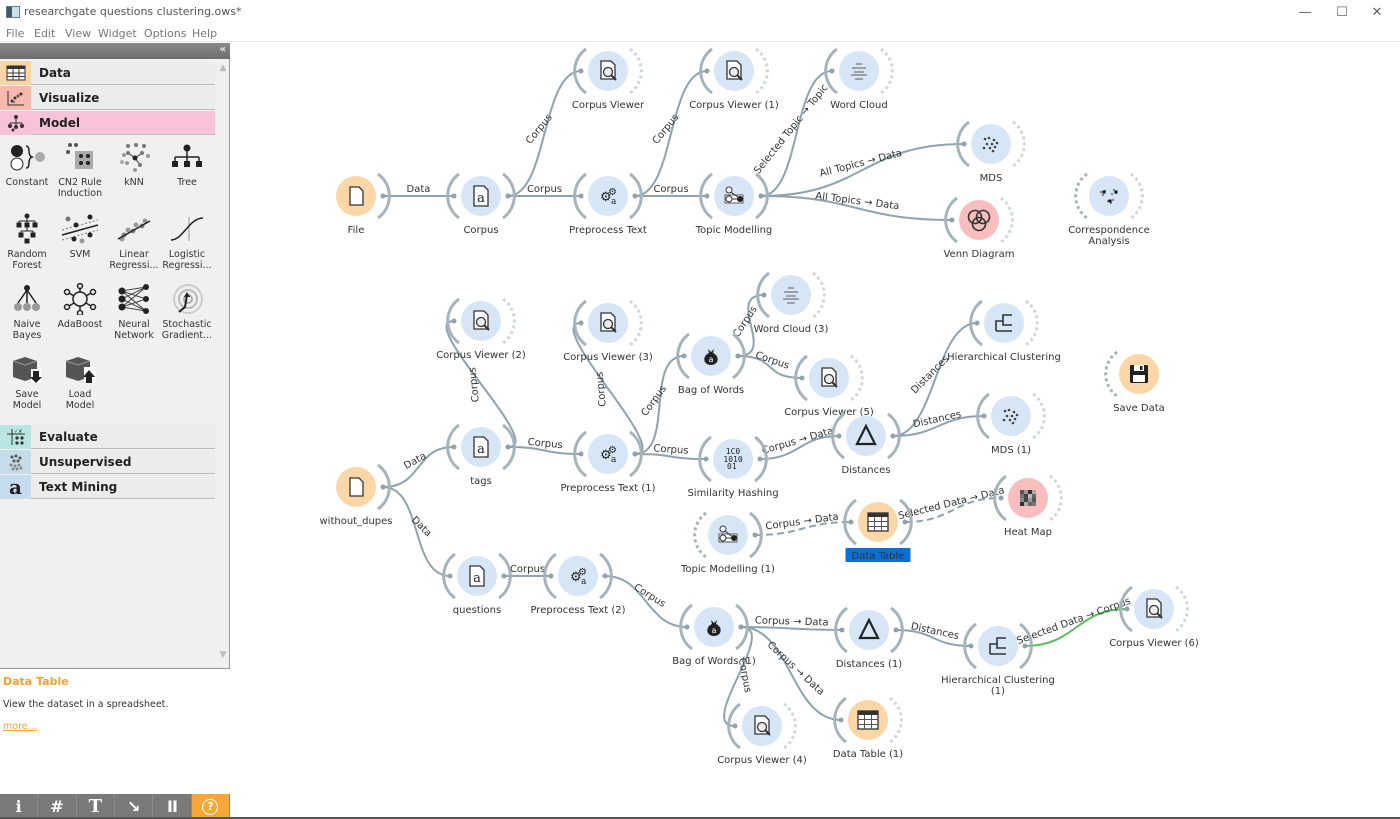 The width and height of the screenshot is (1400, 819). Describe the element at coordinates (363, 204) in the screenshot. I see `node-file: File` at that location.